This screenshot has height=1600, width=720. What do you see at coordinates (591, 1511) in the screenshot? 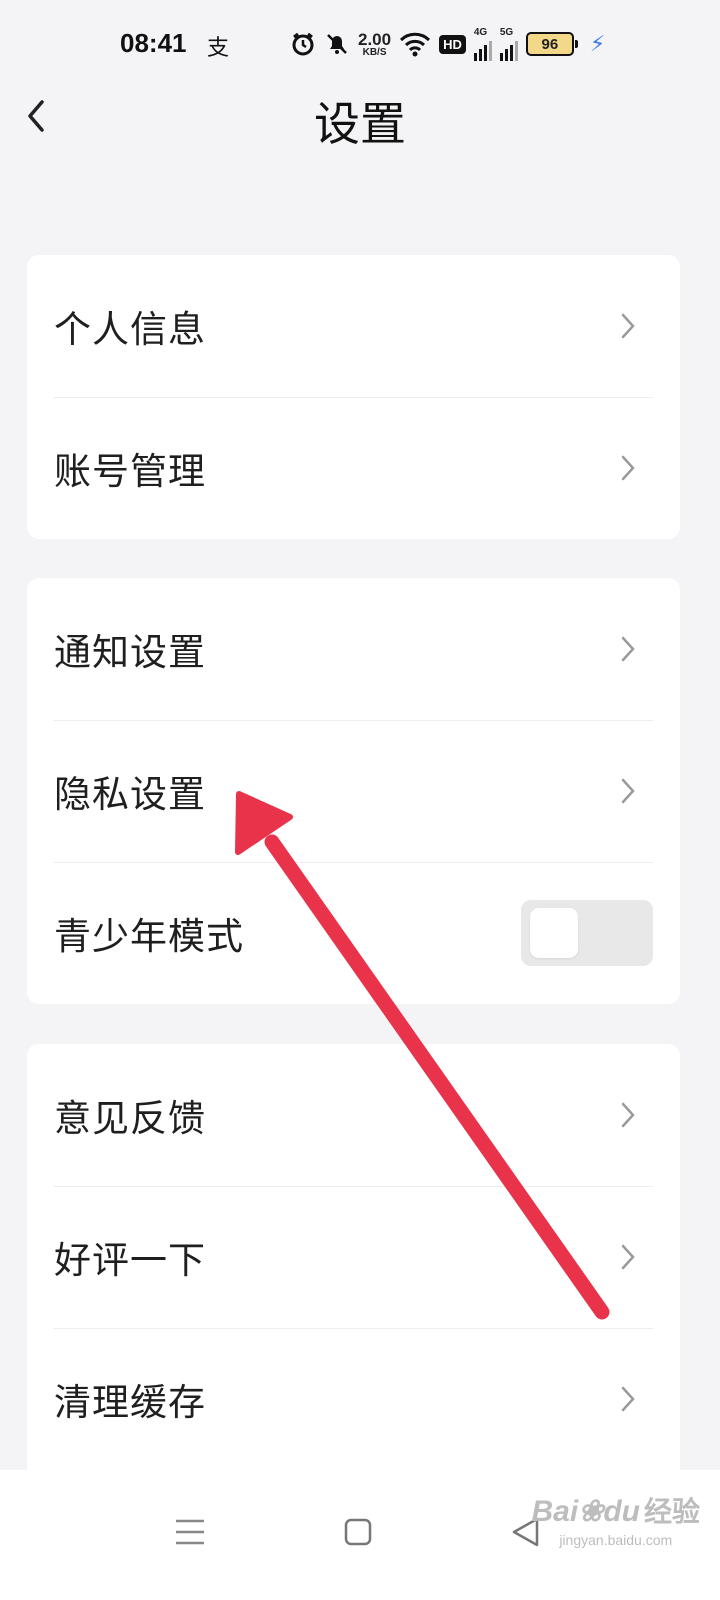
I see `paw-icon: ❀` at bounding box center [591, 1511].